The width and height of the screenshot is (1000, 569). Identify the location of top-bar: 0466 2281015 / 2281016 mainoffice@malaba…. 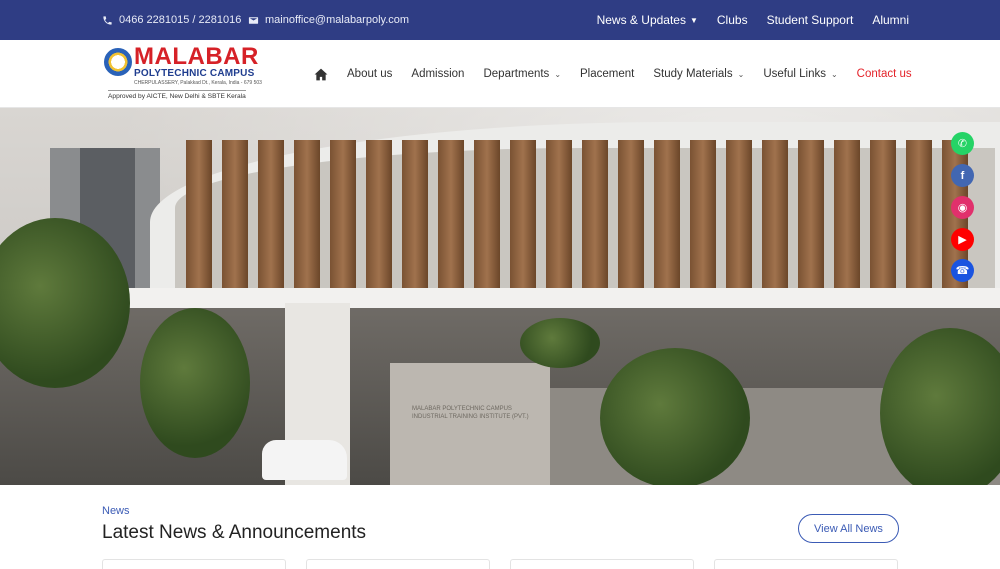
(500, 20).